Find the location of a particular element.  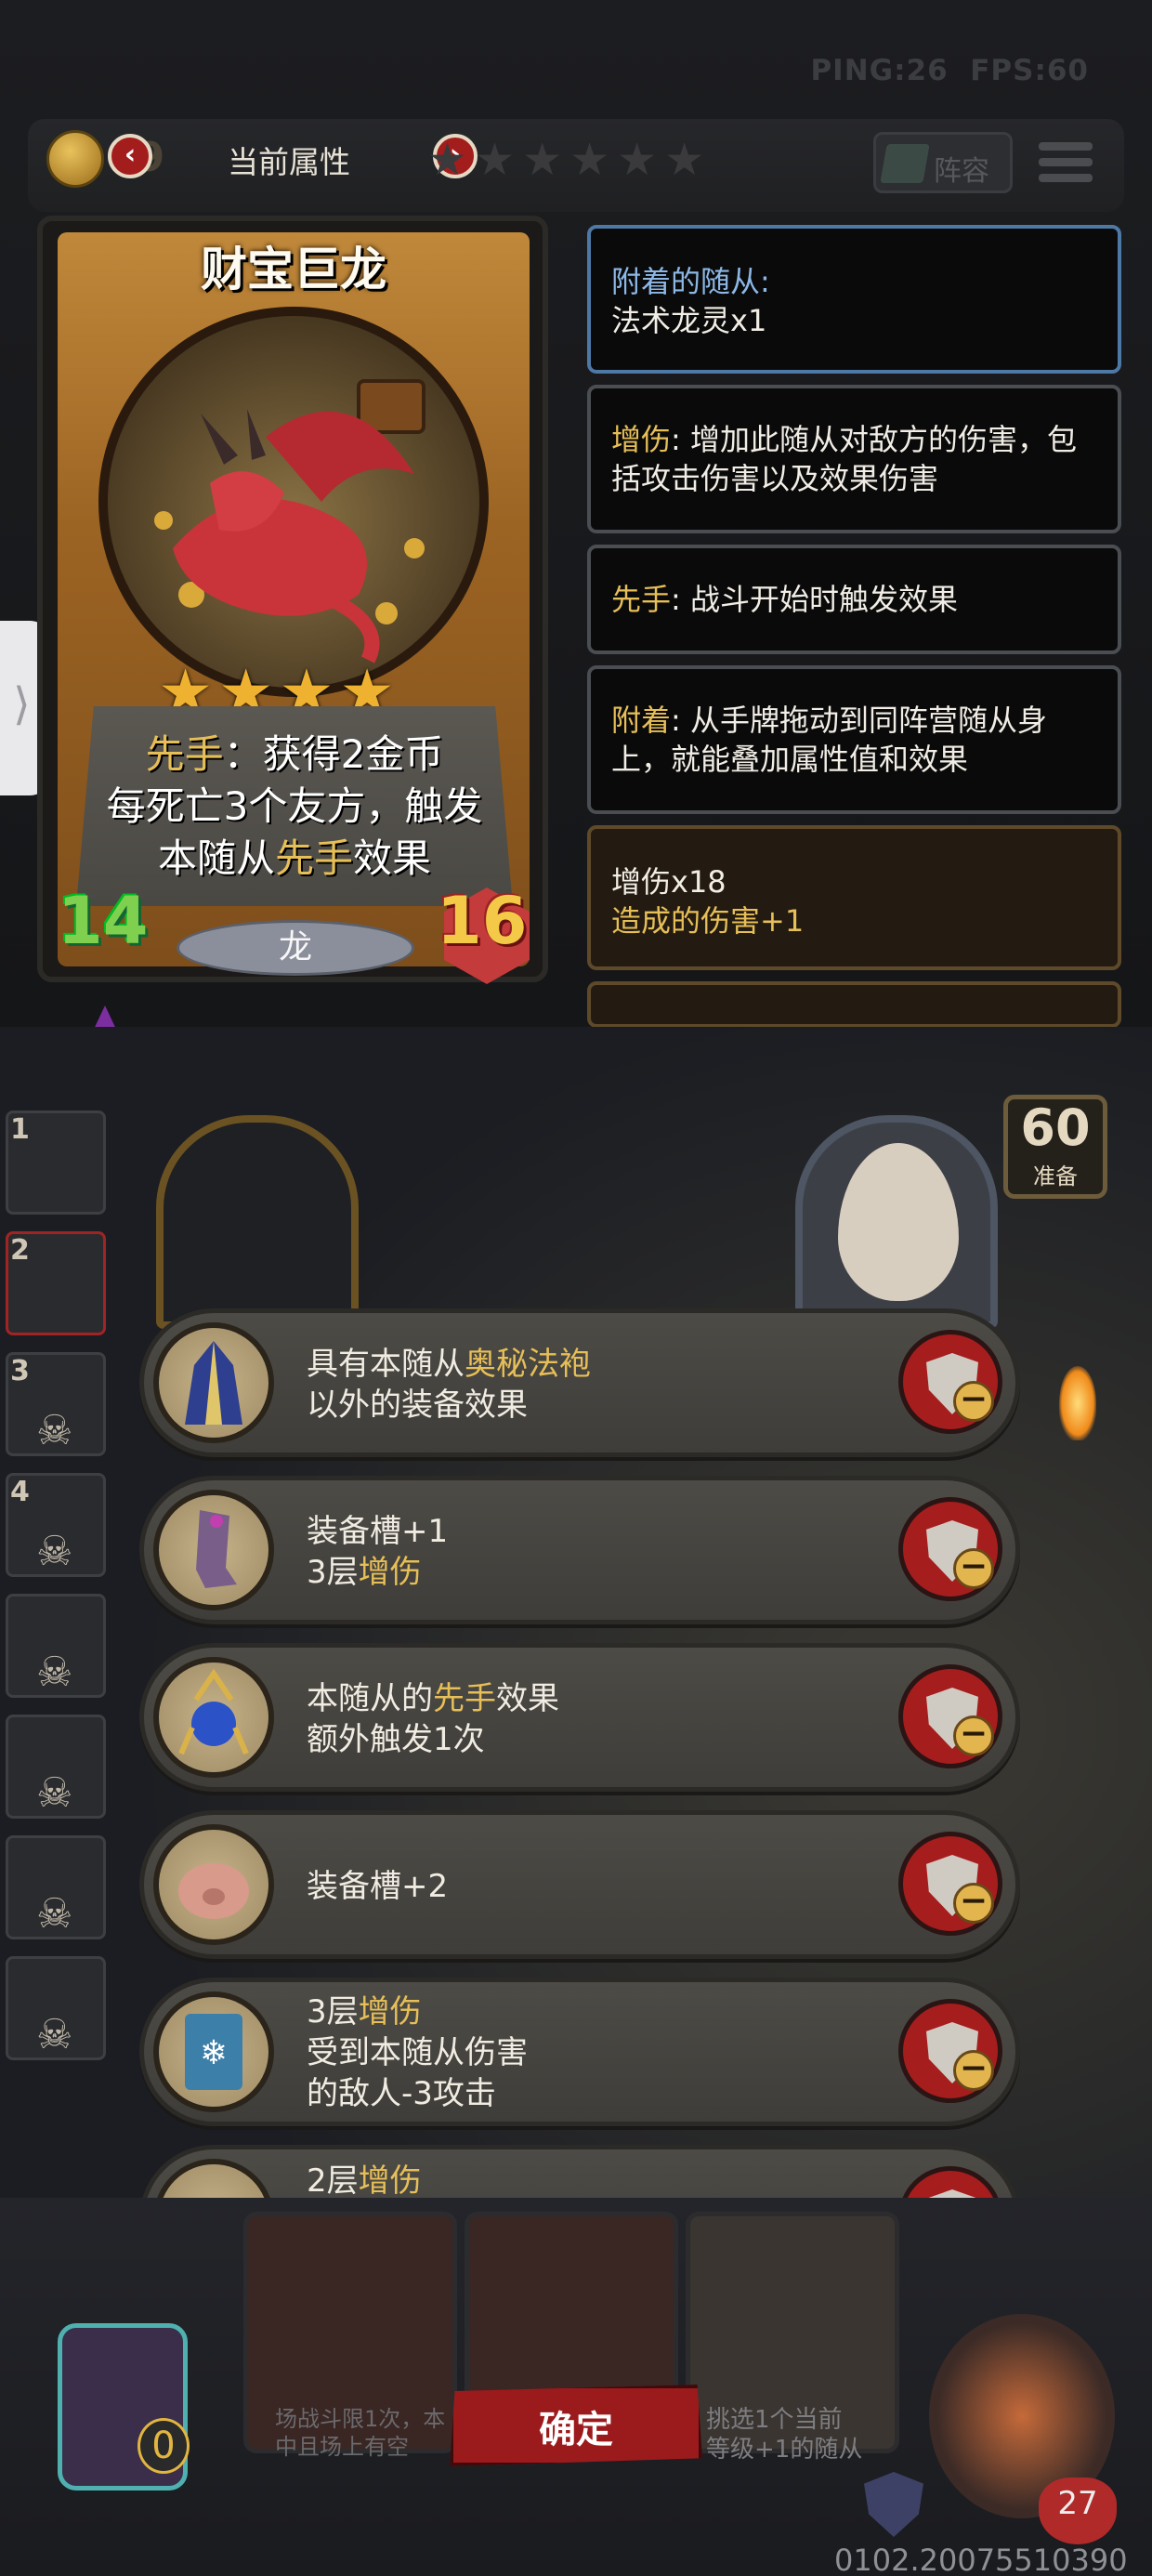

shadow-dragon-portrait is located at coordinates (257, 1222).